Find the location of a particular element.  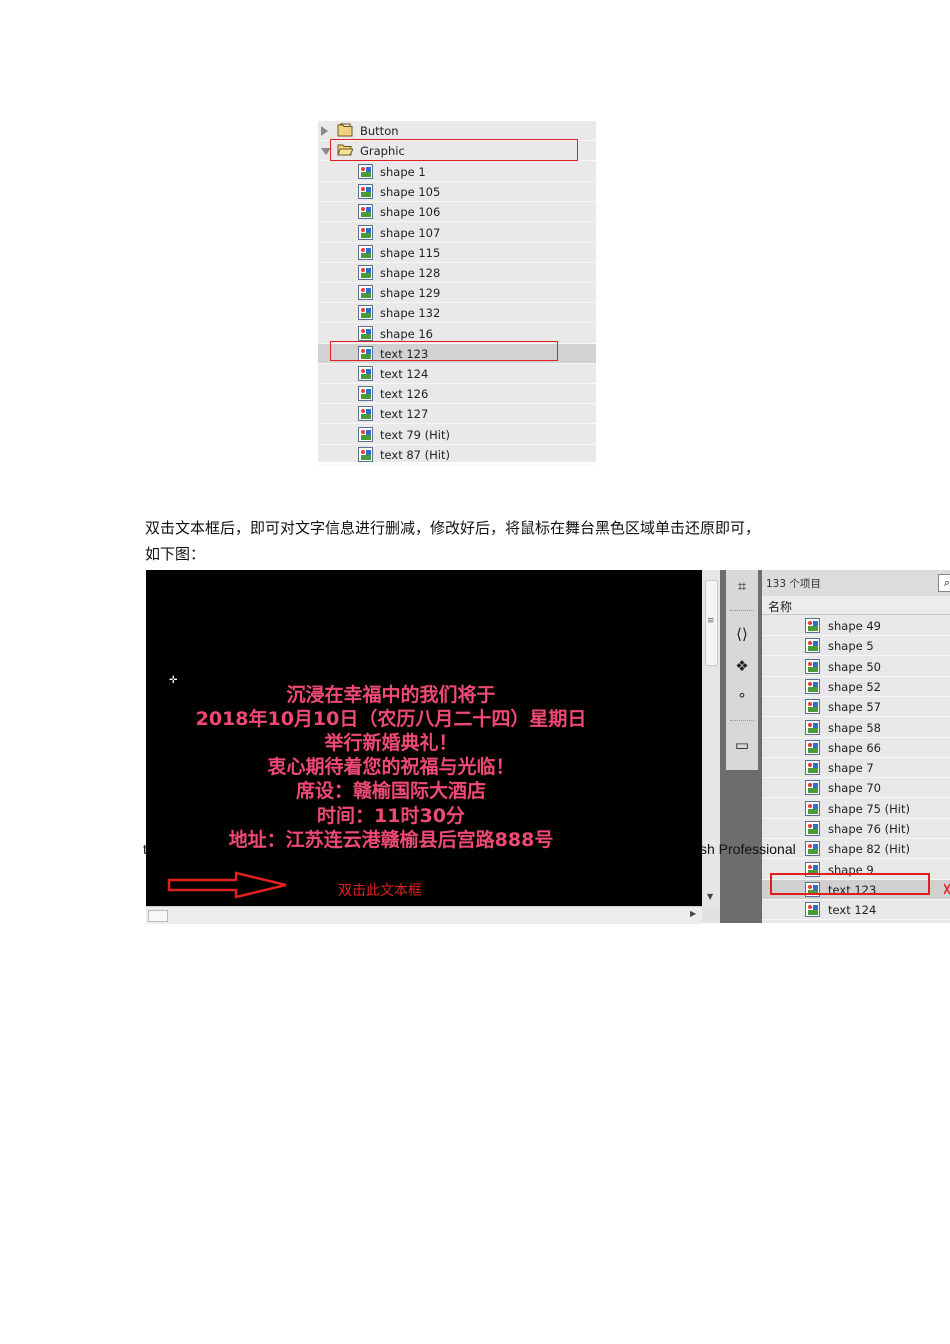

library-item-label: shape 128 is located at coordinates (410, 273).